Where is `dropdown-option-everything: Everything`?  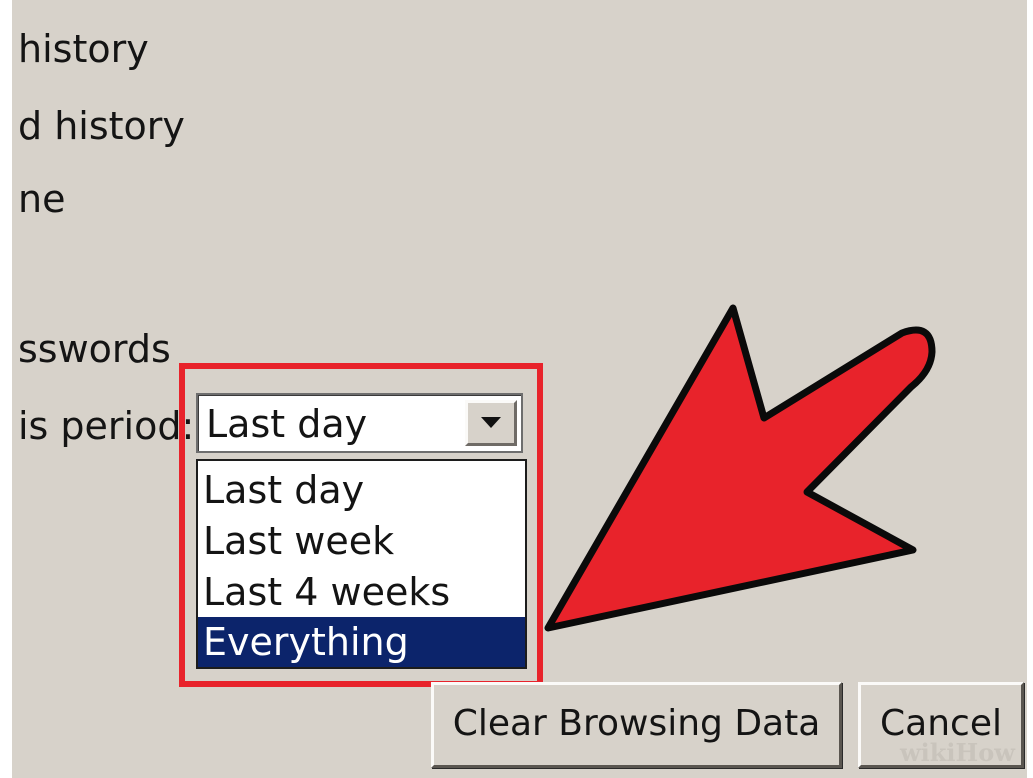 dropdown-option-everything: Everything is located at coordinates (361, 642).